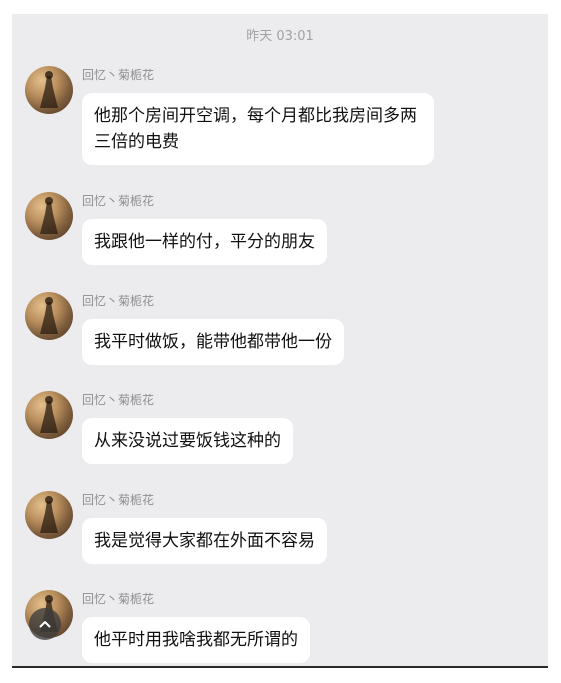  What do you see at coordinates (196, 640) in the screenshot?
I see `message-bubble: 他平时用我啥我都无所谓的` at bounding box center [196, 640].